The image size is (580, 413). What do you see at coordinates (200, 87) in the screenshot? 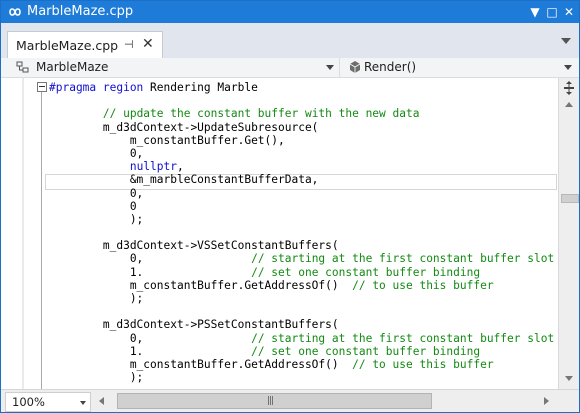
I see `code-token: Rendering Marble` at bounding box center [200, 87].